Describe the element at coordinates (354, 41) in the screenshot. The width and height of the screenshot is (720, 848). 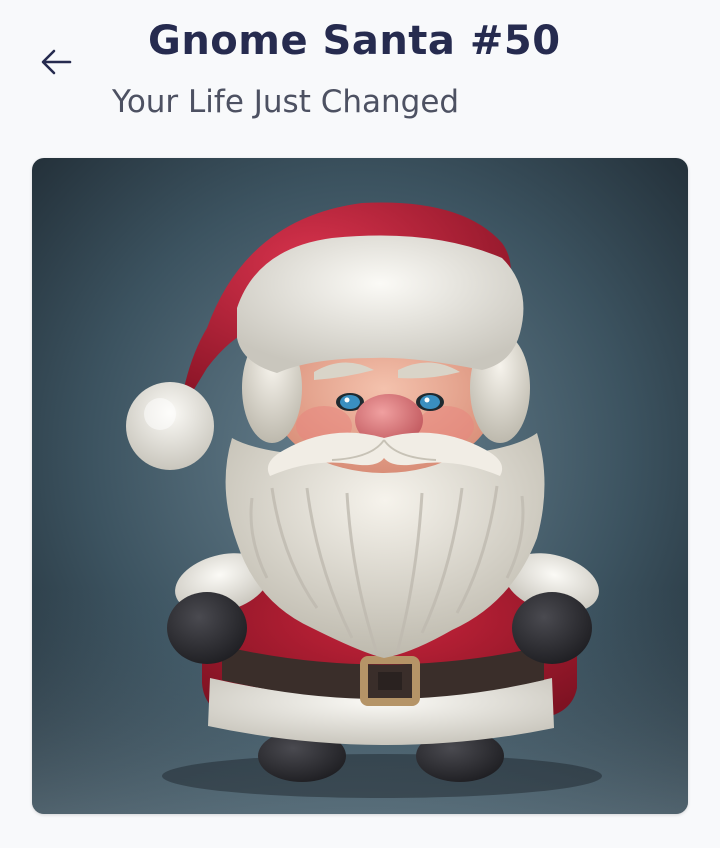
I see `page-title: Gnome Santa #50` at that location.